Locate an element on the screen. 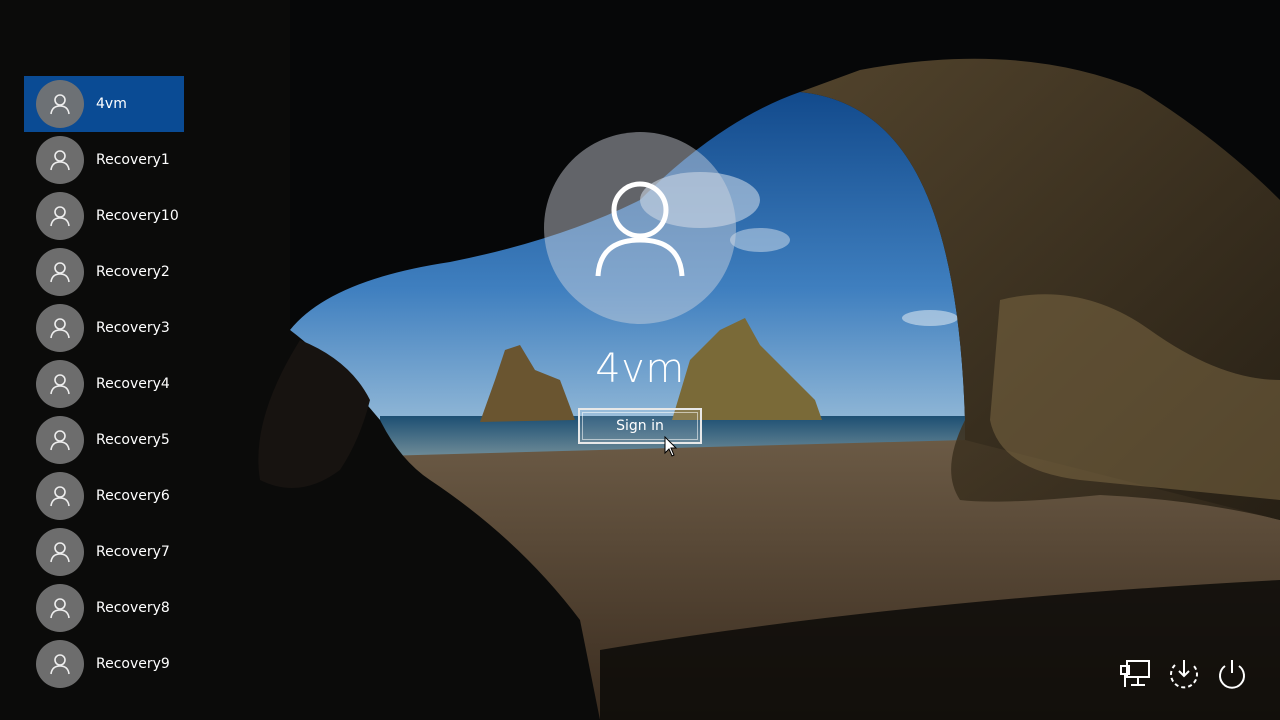 This screenshot has width=1280, height=720. user-item: Recovery10 is located at coordinates (104, 216).